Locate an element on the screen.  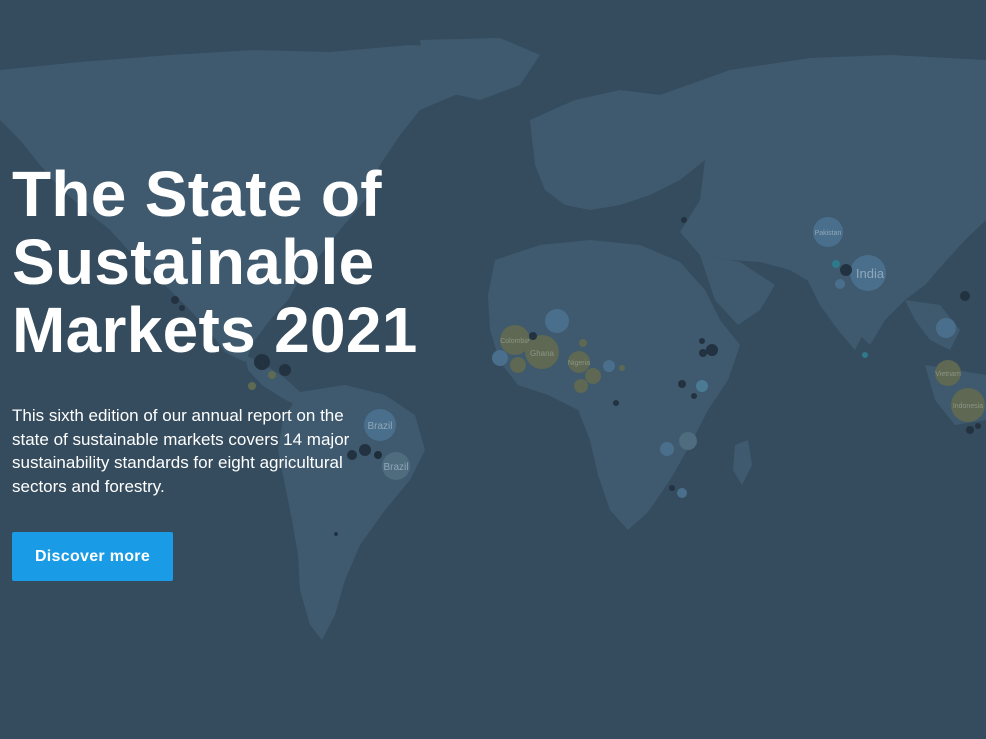
page-title: The State of Sustainable Markets 2021 is located at coordinates (252, 262).